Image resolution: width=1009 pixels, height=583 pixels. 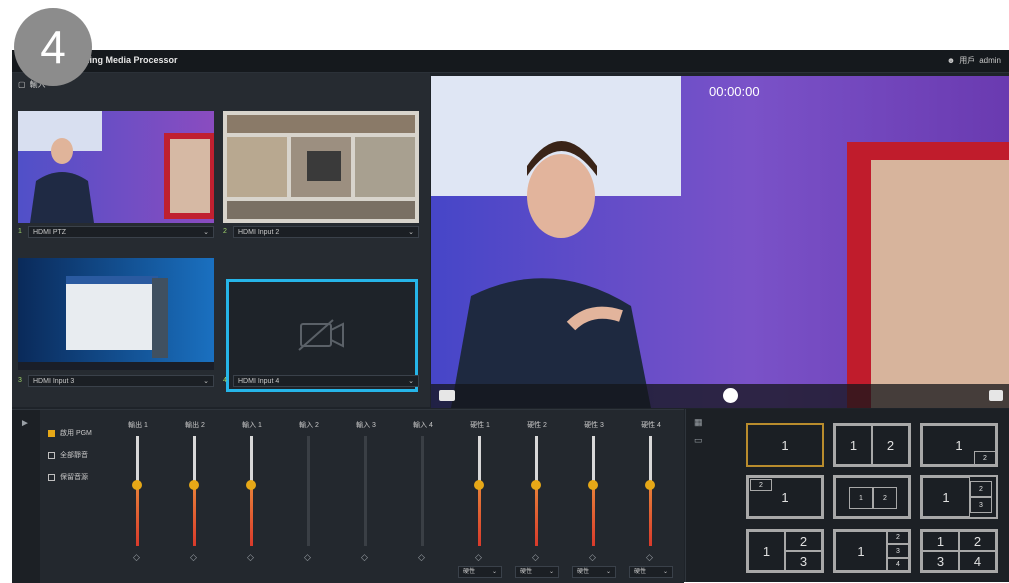 I want to click on channel-strip: 輸出 2 ◇, so click(x=195, y=496).